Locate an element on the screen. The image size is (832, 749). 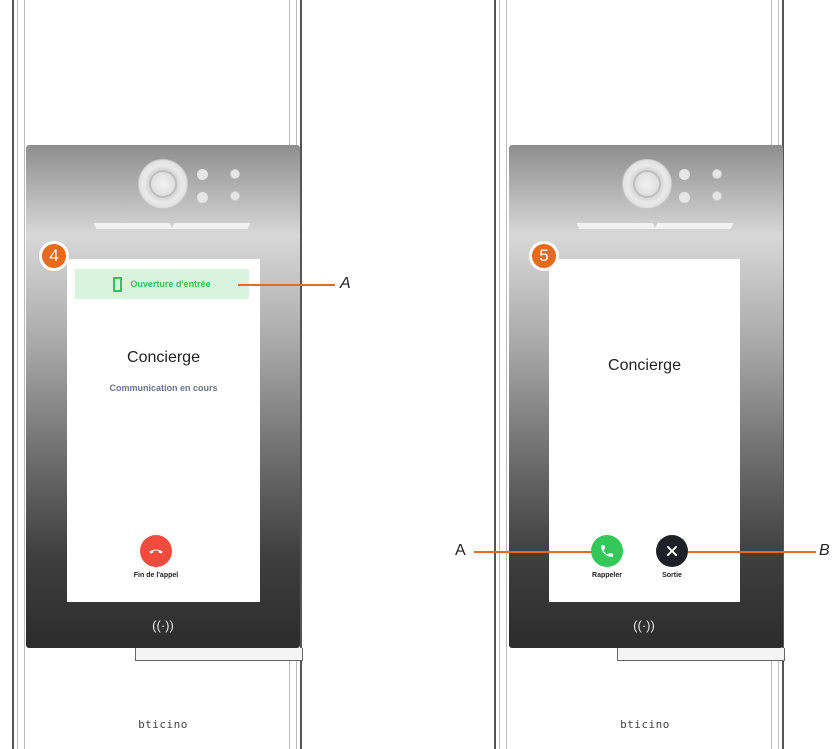
right-speaker-icon is located at coordinates (717, 196).